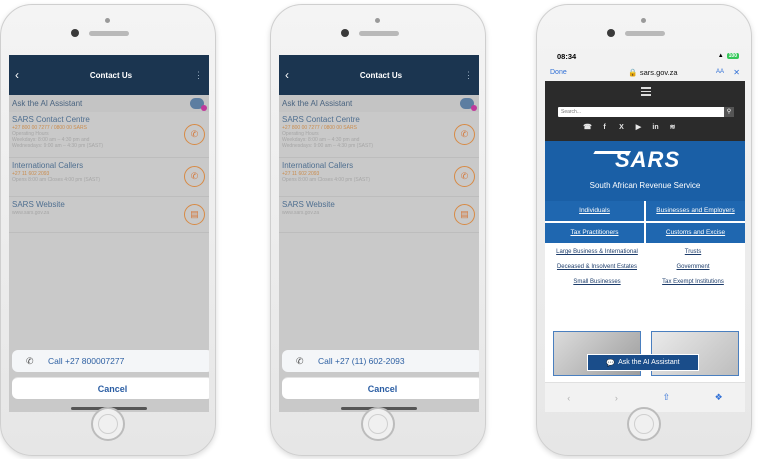  What do you see at coordinates (594, 233) in the screenshot?
I see `nav-tax-practitioners: Tax Practitioners` at bounding box center [594, 233].